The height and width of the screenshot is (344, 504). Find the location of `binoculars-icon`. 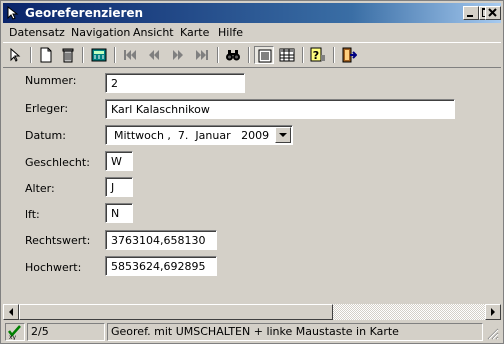

binoculars-icon is located at coordinates (233, 55).